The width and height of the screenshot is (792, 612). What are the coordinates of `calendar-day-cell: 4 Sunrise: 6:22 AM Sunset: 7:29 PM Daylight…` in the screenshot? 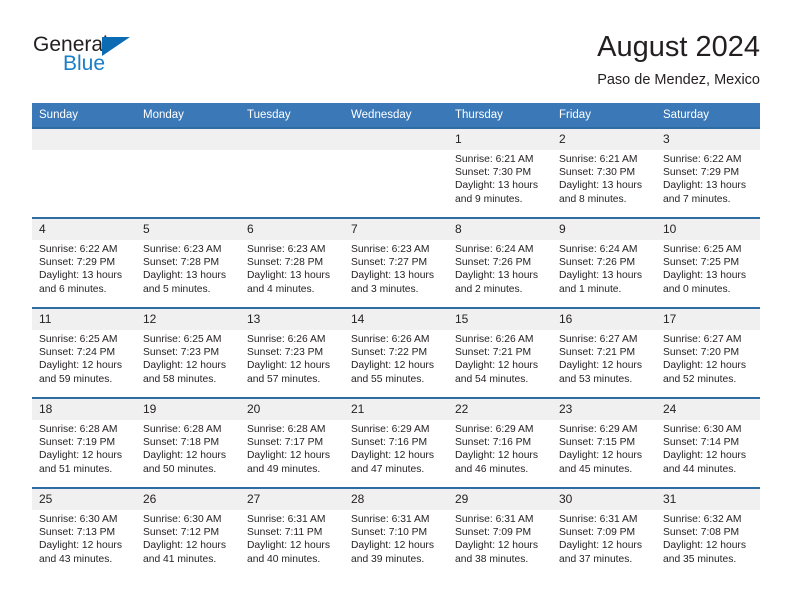 It's located at (84, 262).